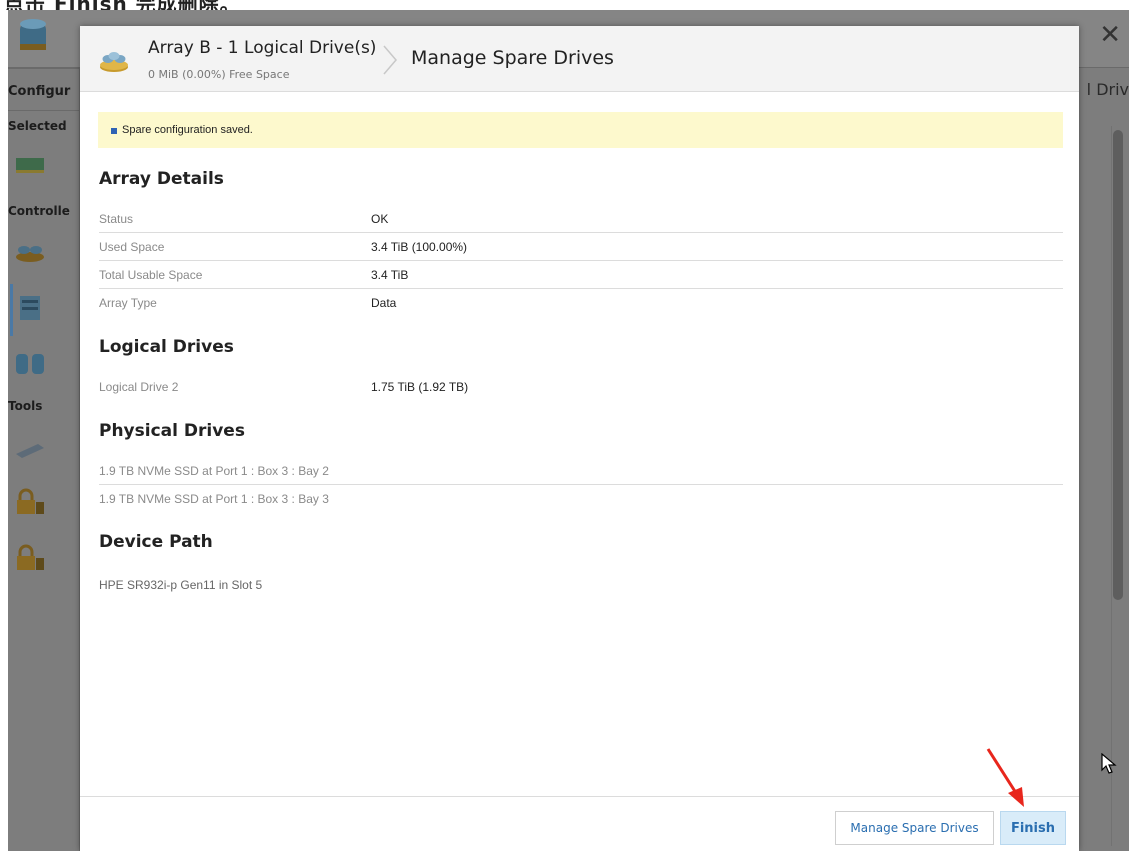  I want to click on notice-text: Spare configuration saved., so click(187, 130).